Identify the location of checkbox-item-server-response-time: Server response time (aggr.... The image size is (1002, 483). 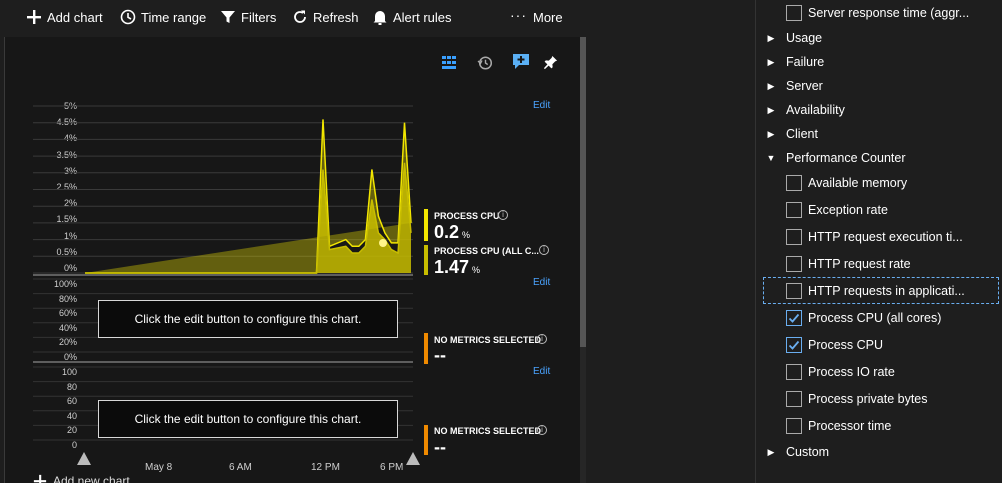
(876, 12).